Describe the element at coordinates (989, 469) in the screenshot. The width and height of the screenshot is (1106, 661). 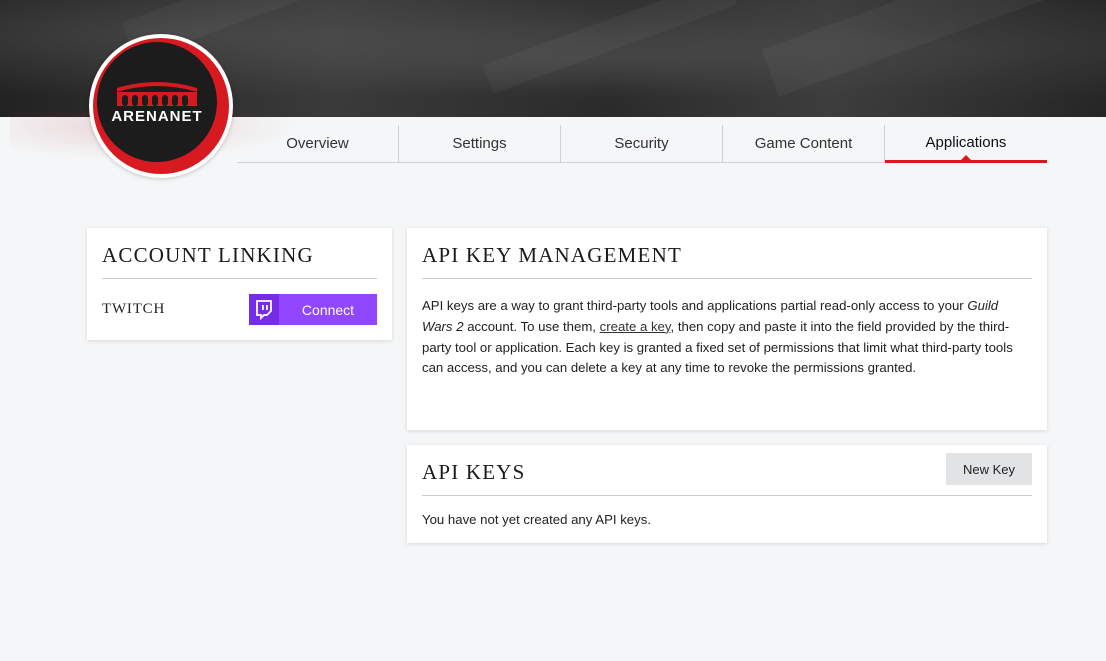
I see `new-key-button: New Key` at that location.